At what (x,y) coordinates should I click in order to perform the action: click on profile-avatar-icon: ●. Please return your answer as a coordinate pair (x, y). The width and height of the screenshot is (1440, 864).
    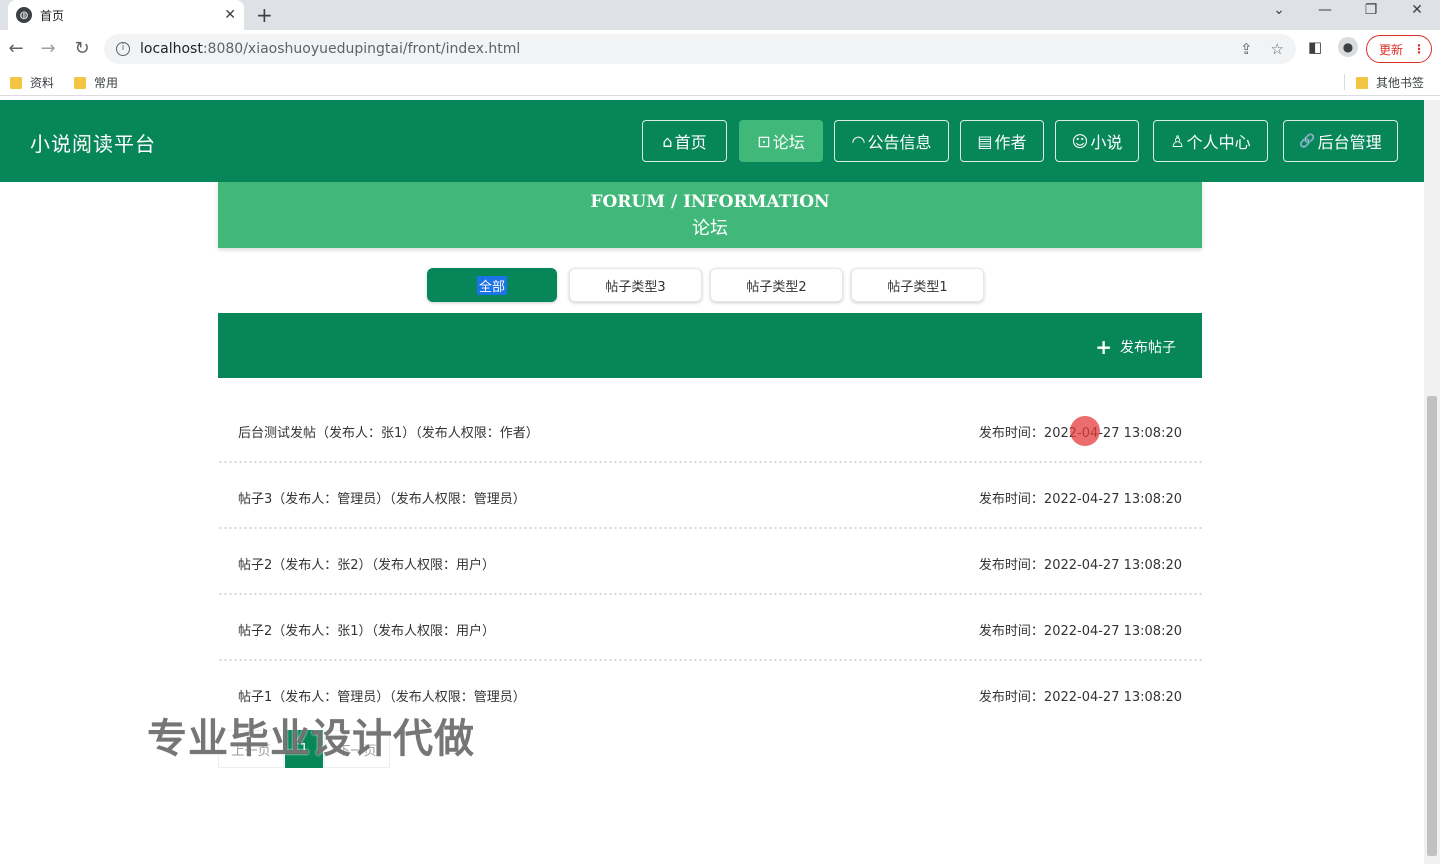
    Looking at the image, I should click on (1348, 47).